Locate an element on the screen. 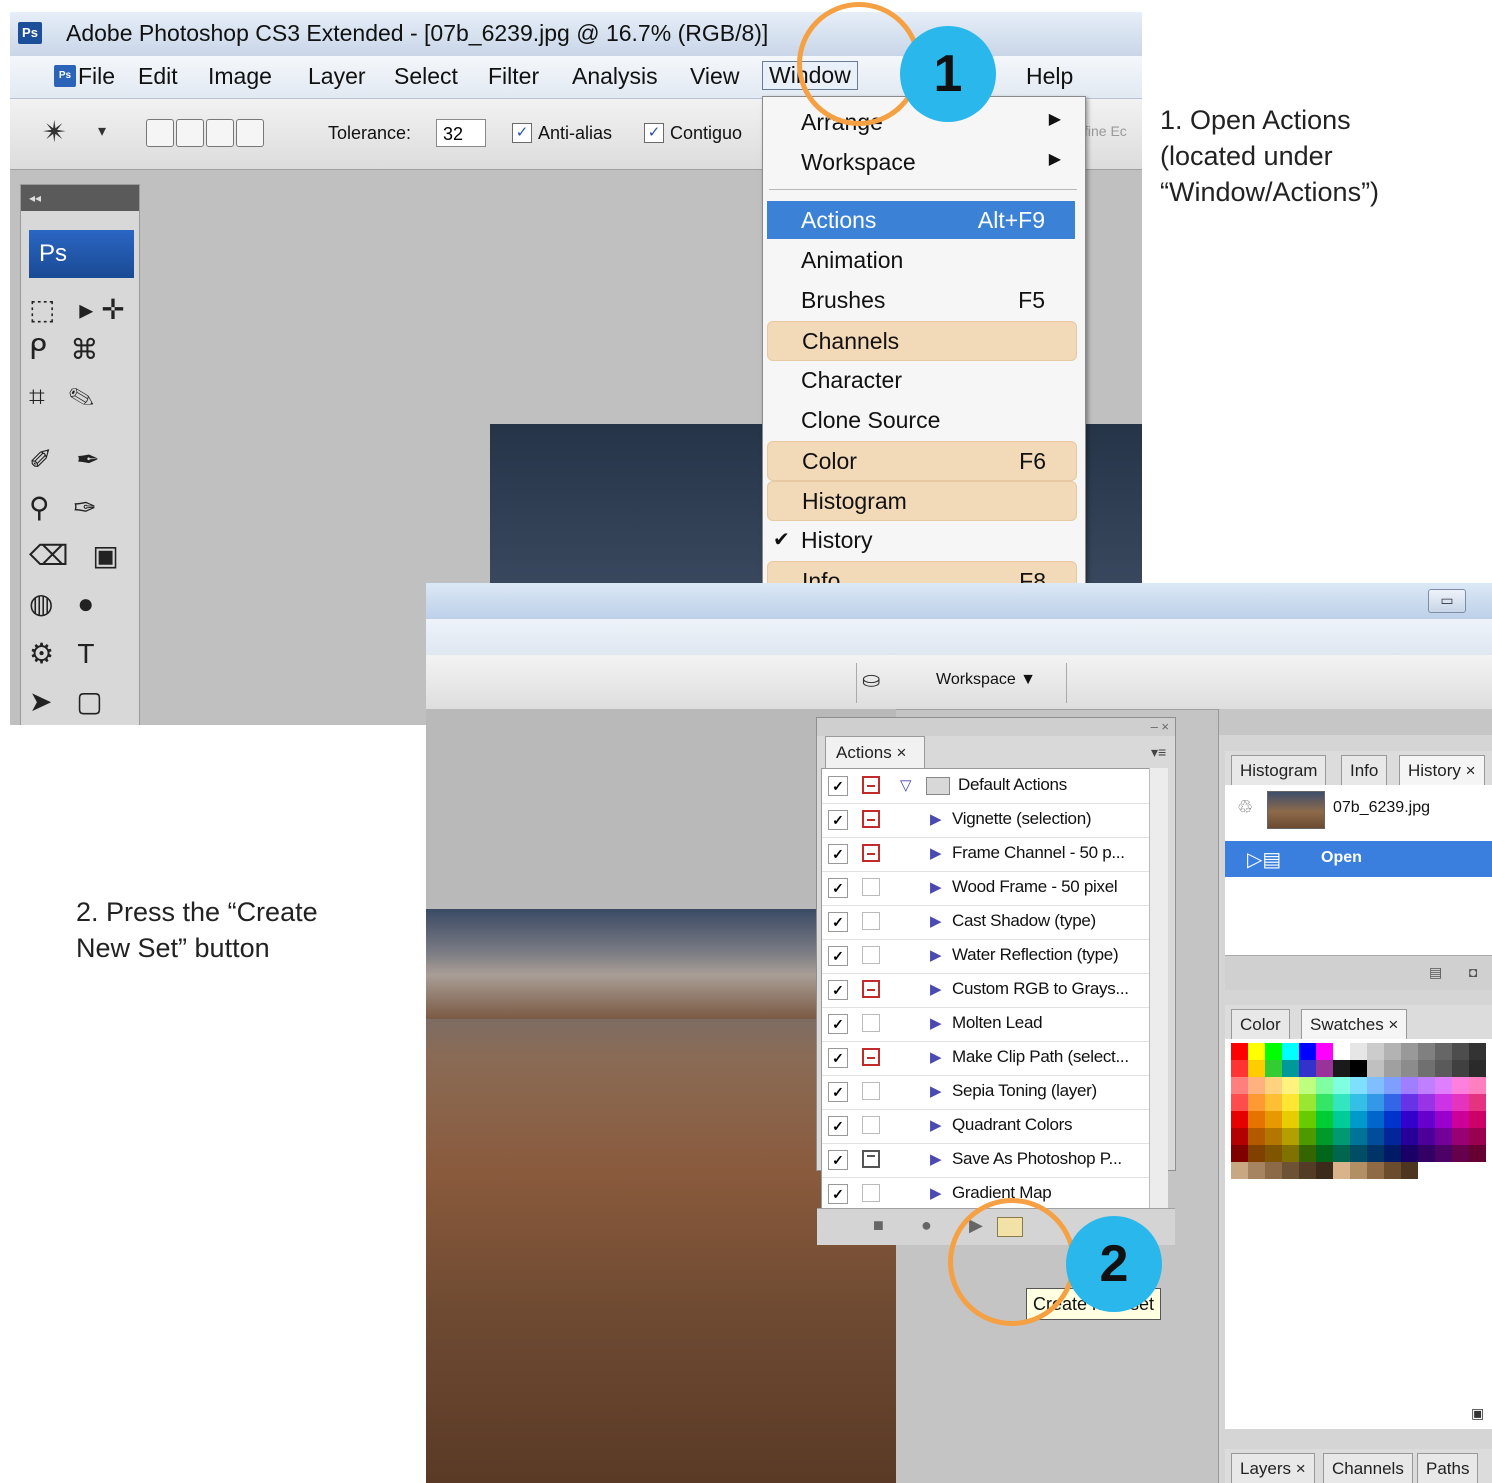 The height and width of the screenshot is (1483, 1492). action-set-row: ✓ ▽ Default Actions is located at coordinates (986, 786).